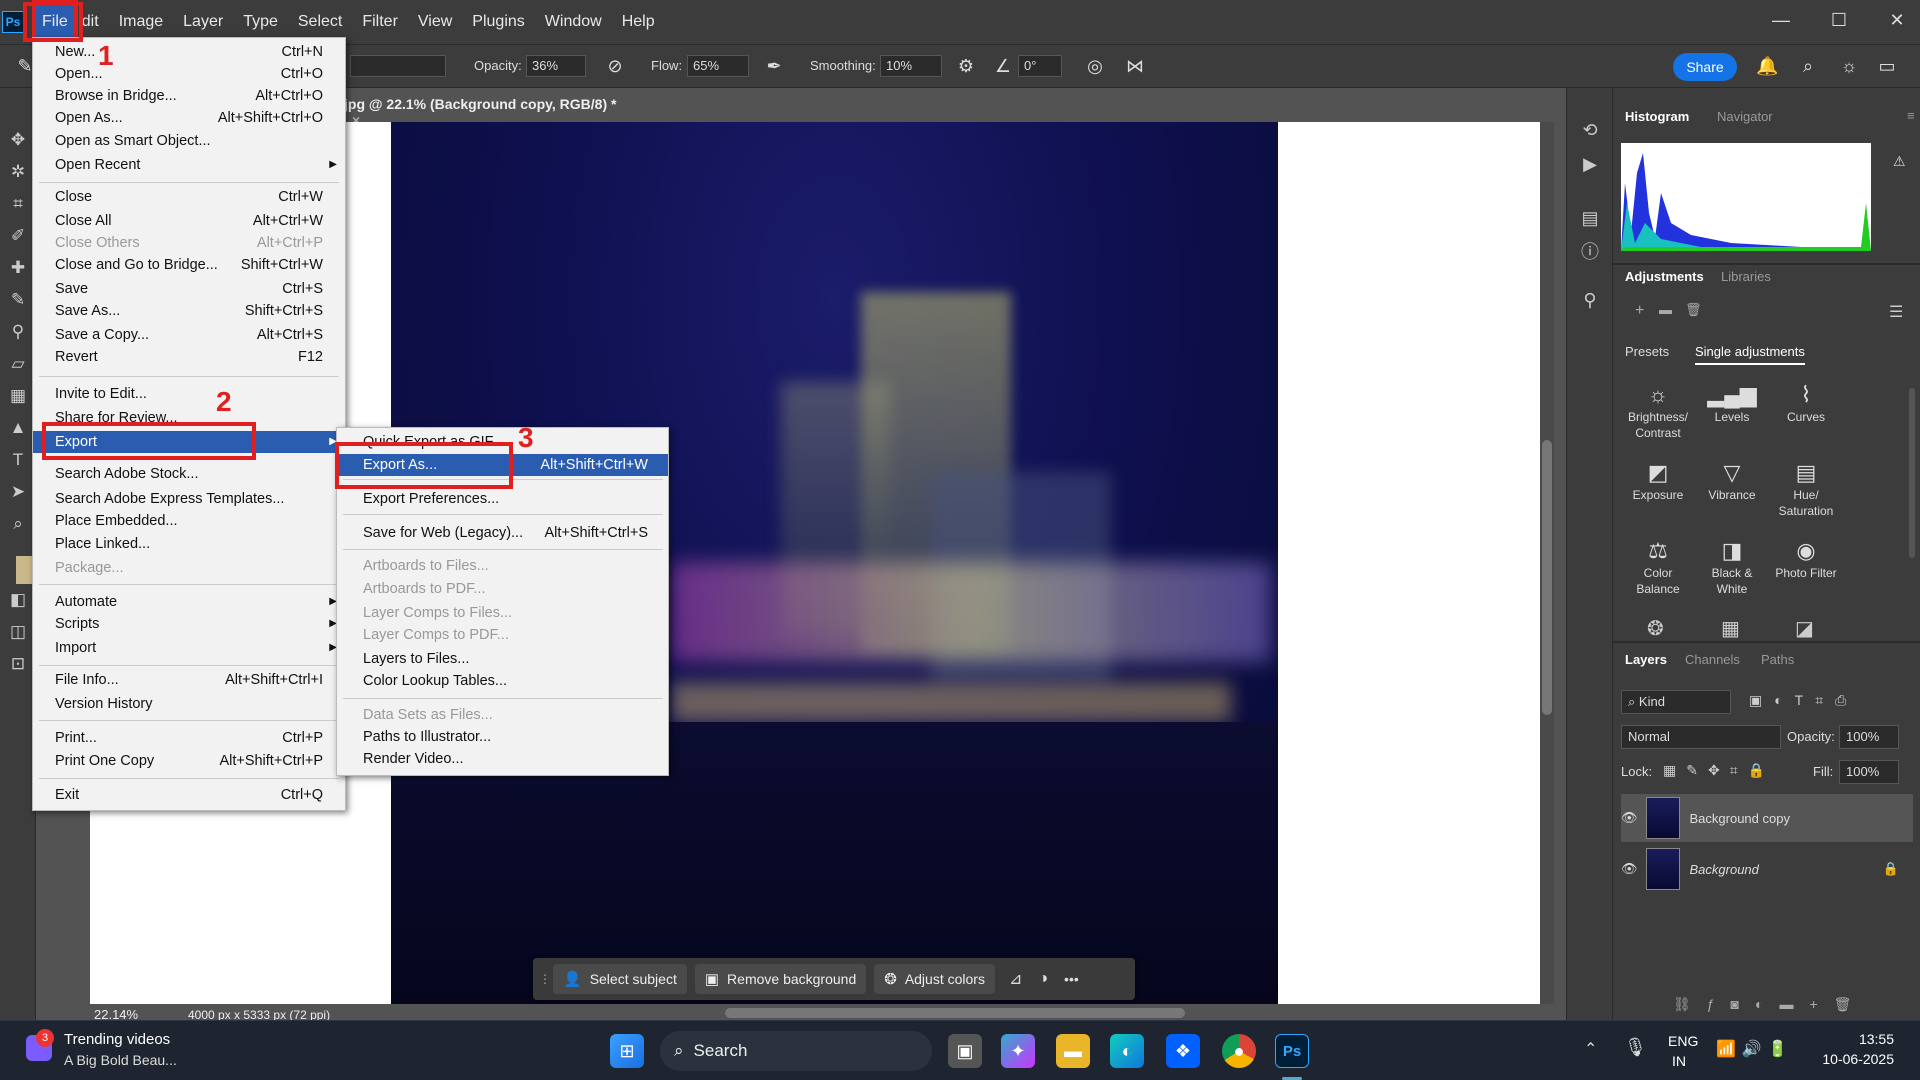  I want to click on info-icon: ⓘ, so click(1590, 252).